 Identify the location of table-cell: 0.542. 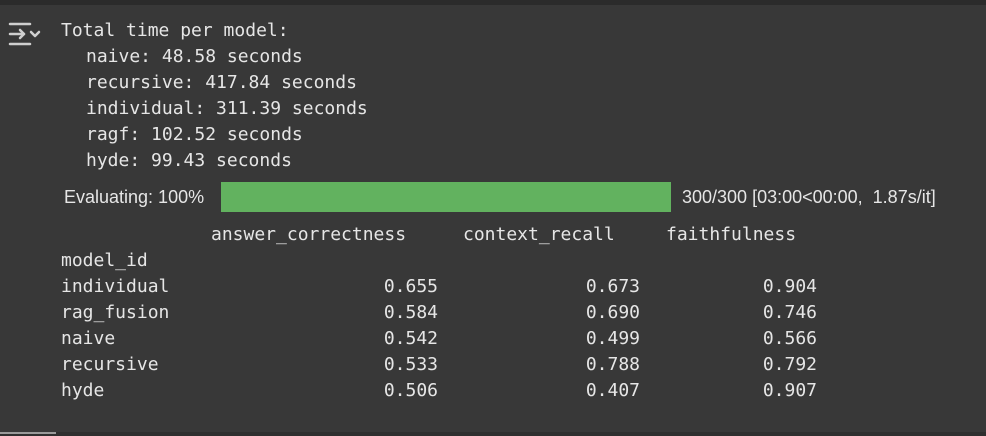
(410, 338).